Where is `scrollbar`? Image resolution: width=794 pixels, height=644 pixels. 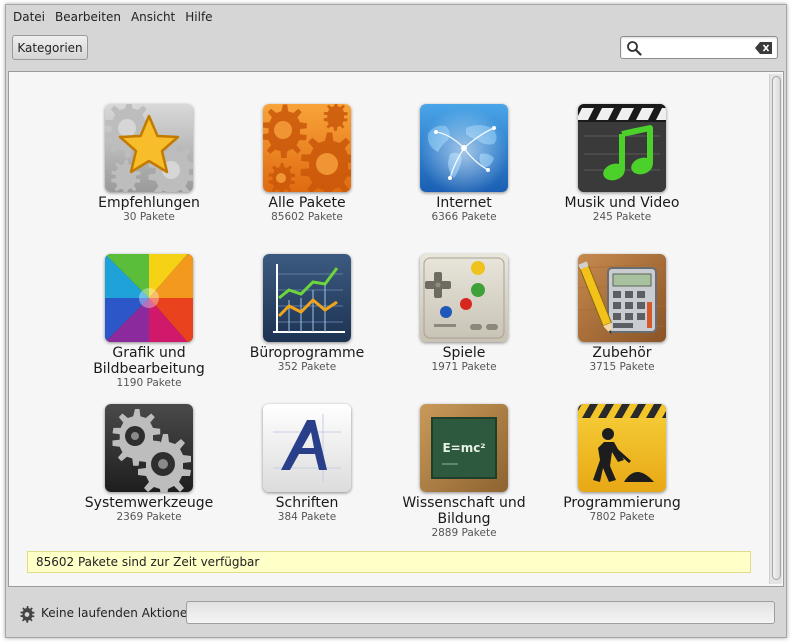
scrollbar is located at coordinates (775, 329).